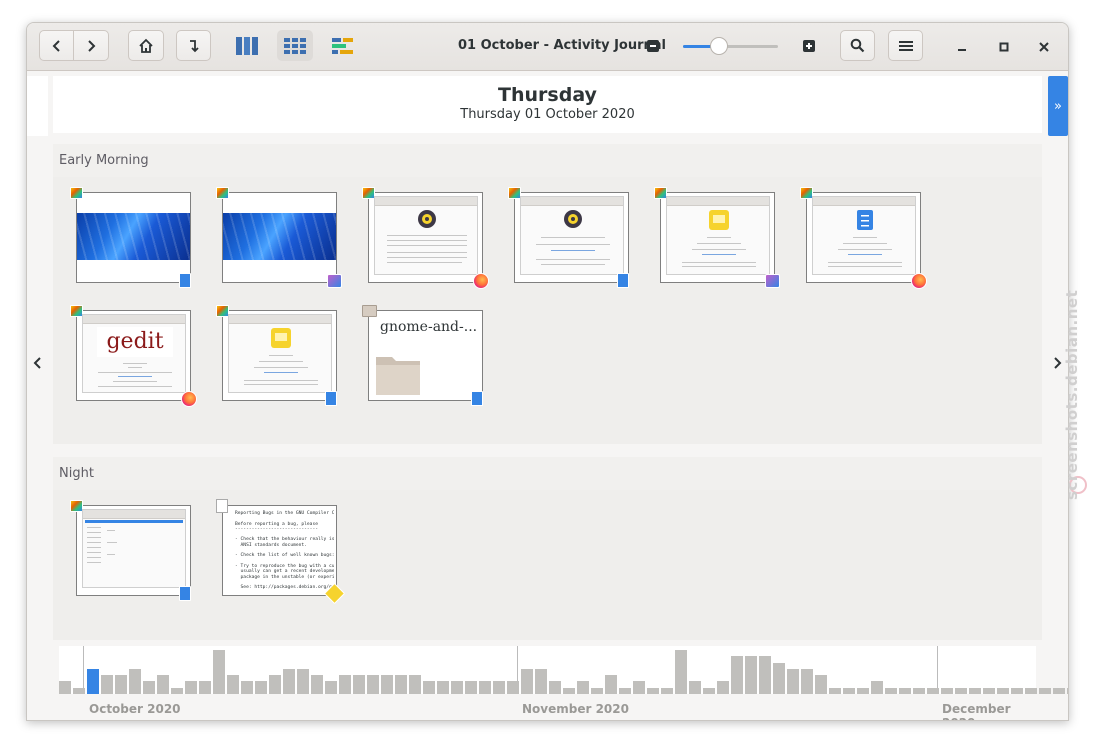 The height and width of the screenshot is (748, 1093). Describe the element at coordinates (37, 365) in the screenshot. I see `previous-day-button` at that location.